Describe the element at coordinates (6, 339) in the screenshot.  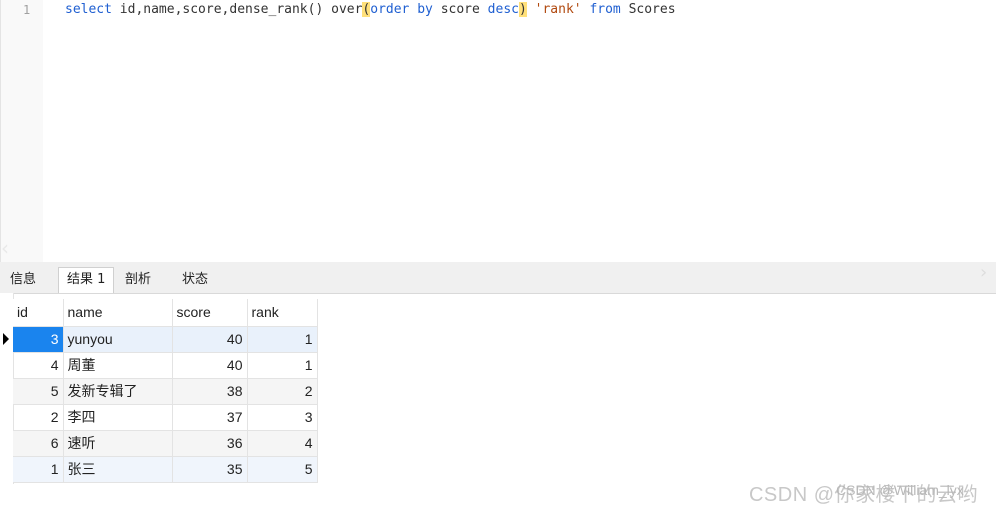
I see `current-row-arrow-icon` at that location.